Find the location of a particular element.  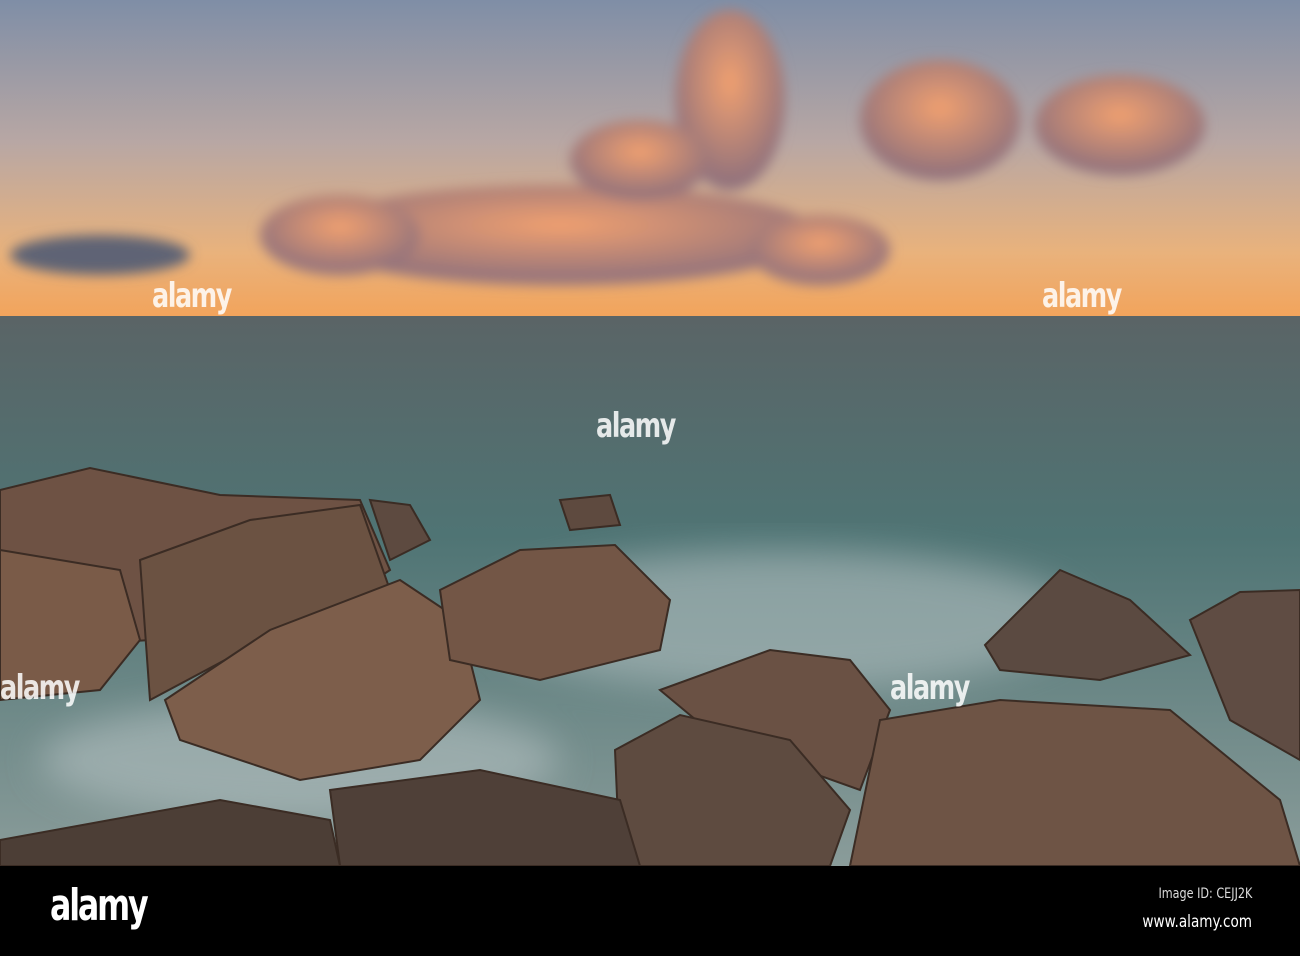

footer-bar: alamy Image ID: CEJJ2K www.alamy.com is located at coordinates (650, 911).